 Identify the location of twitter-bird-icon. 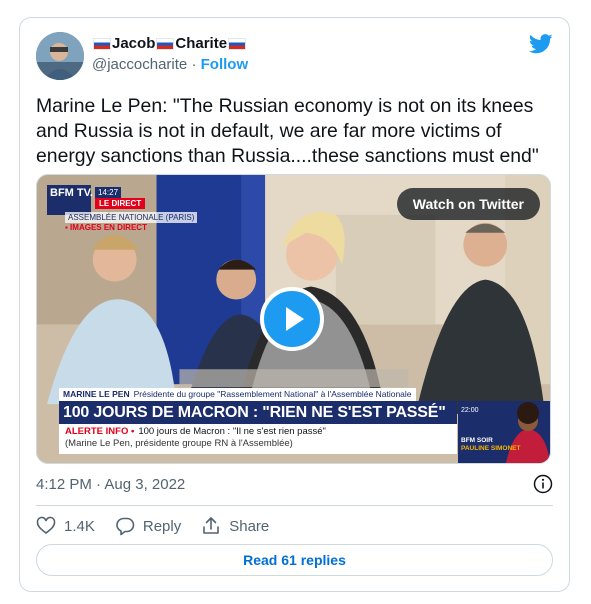
(541, 44).